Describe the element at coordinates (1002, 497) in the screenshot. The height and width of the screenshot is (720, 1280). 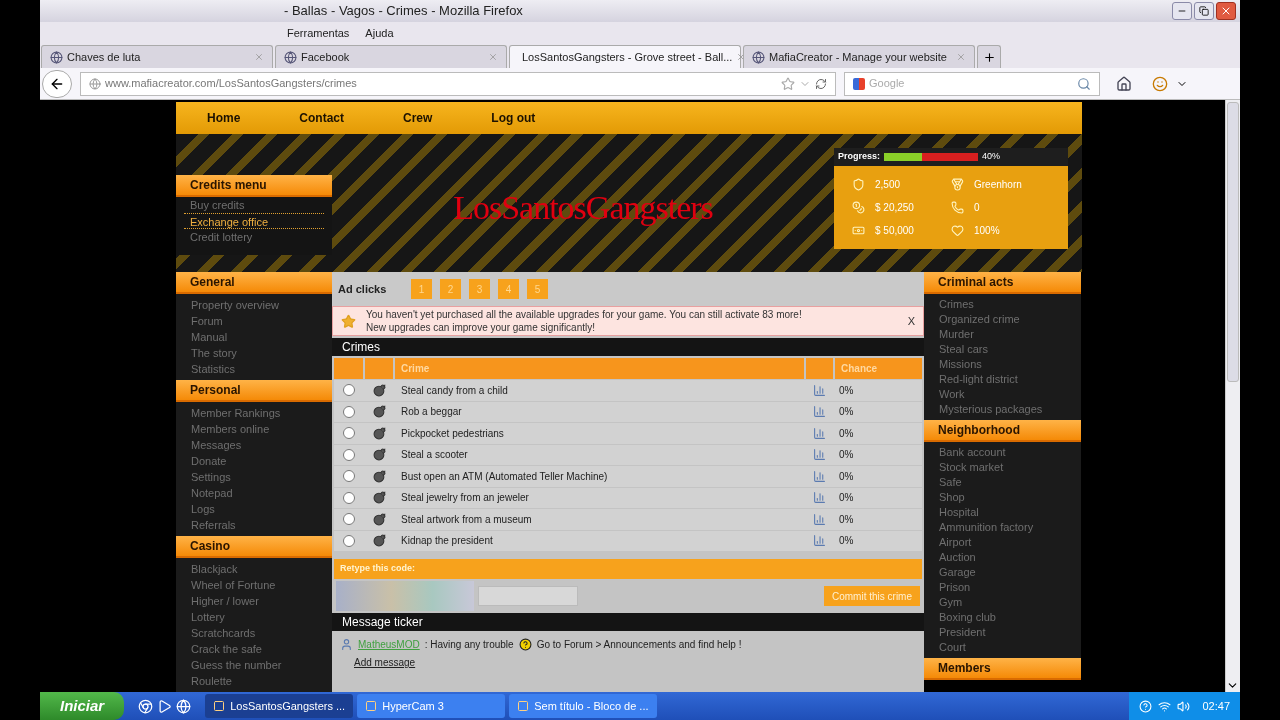
I see `sidebar-link: Shop` at that location.